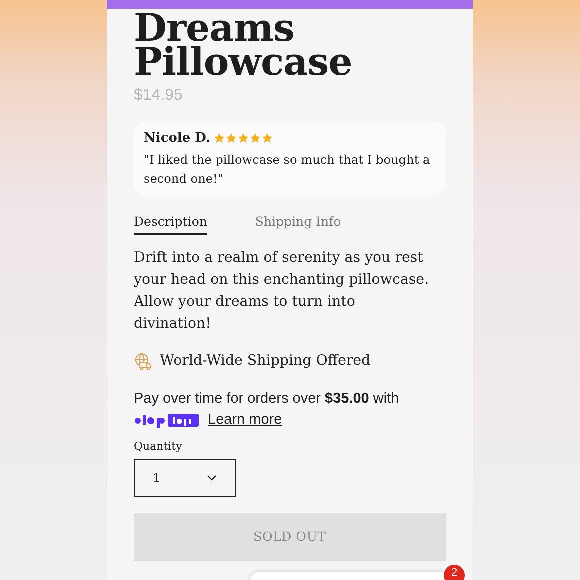 This screenshot has width=580, height=580. Describe the element at coordinates (454, 572) in the screenshot. I see `notification-badge: 2` at that location.